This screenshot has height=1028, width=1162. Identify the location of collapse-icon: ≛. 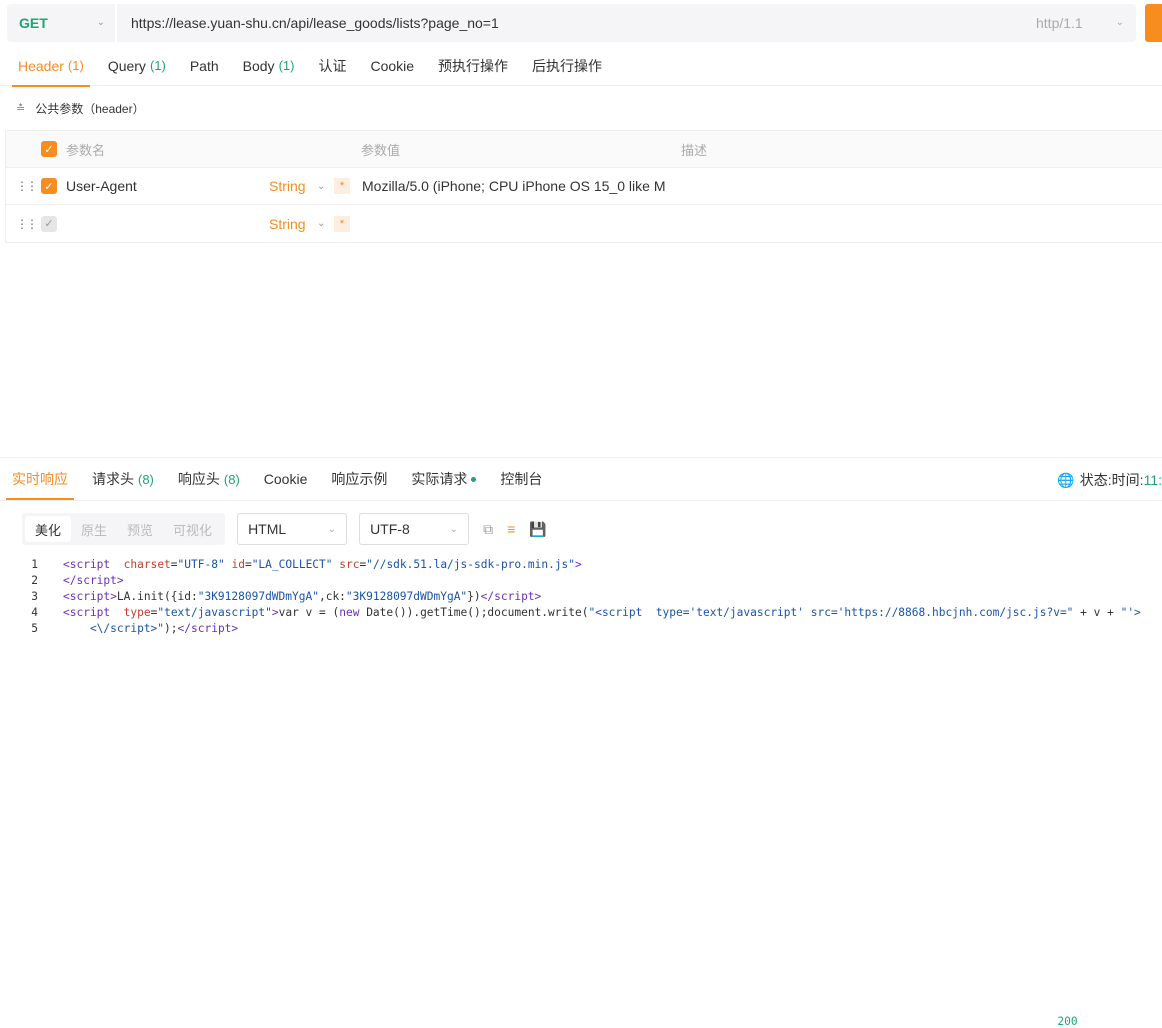
(20, 108).